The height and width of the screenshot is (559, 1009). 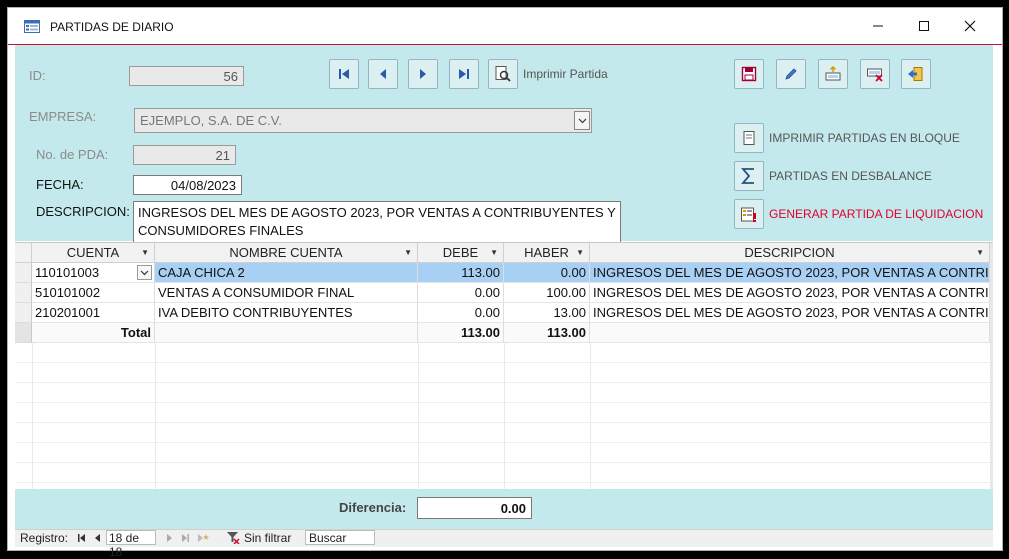 I want to click on liquidacion-label: GENERAR PARTIDA DE LIQUIDACION, so click(x=876, y=214).